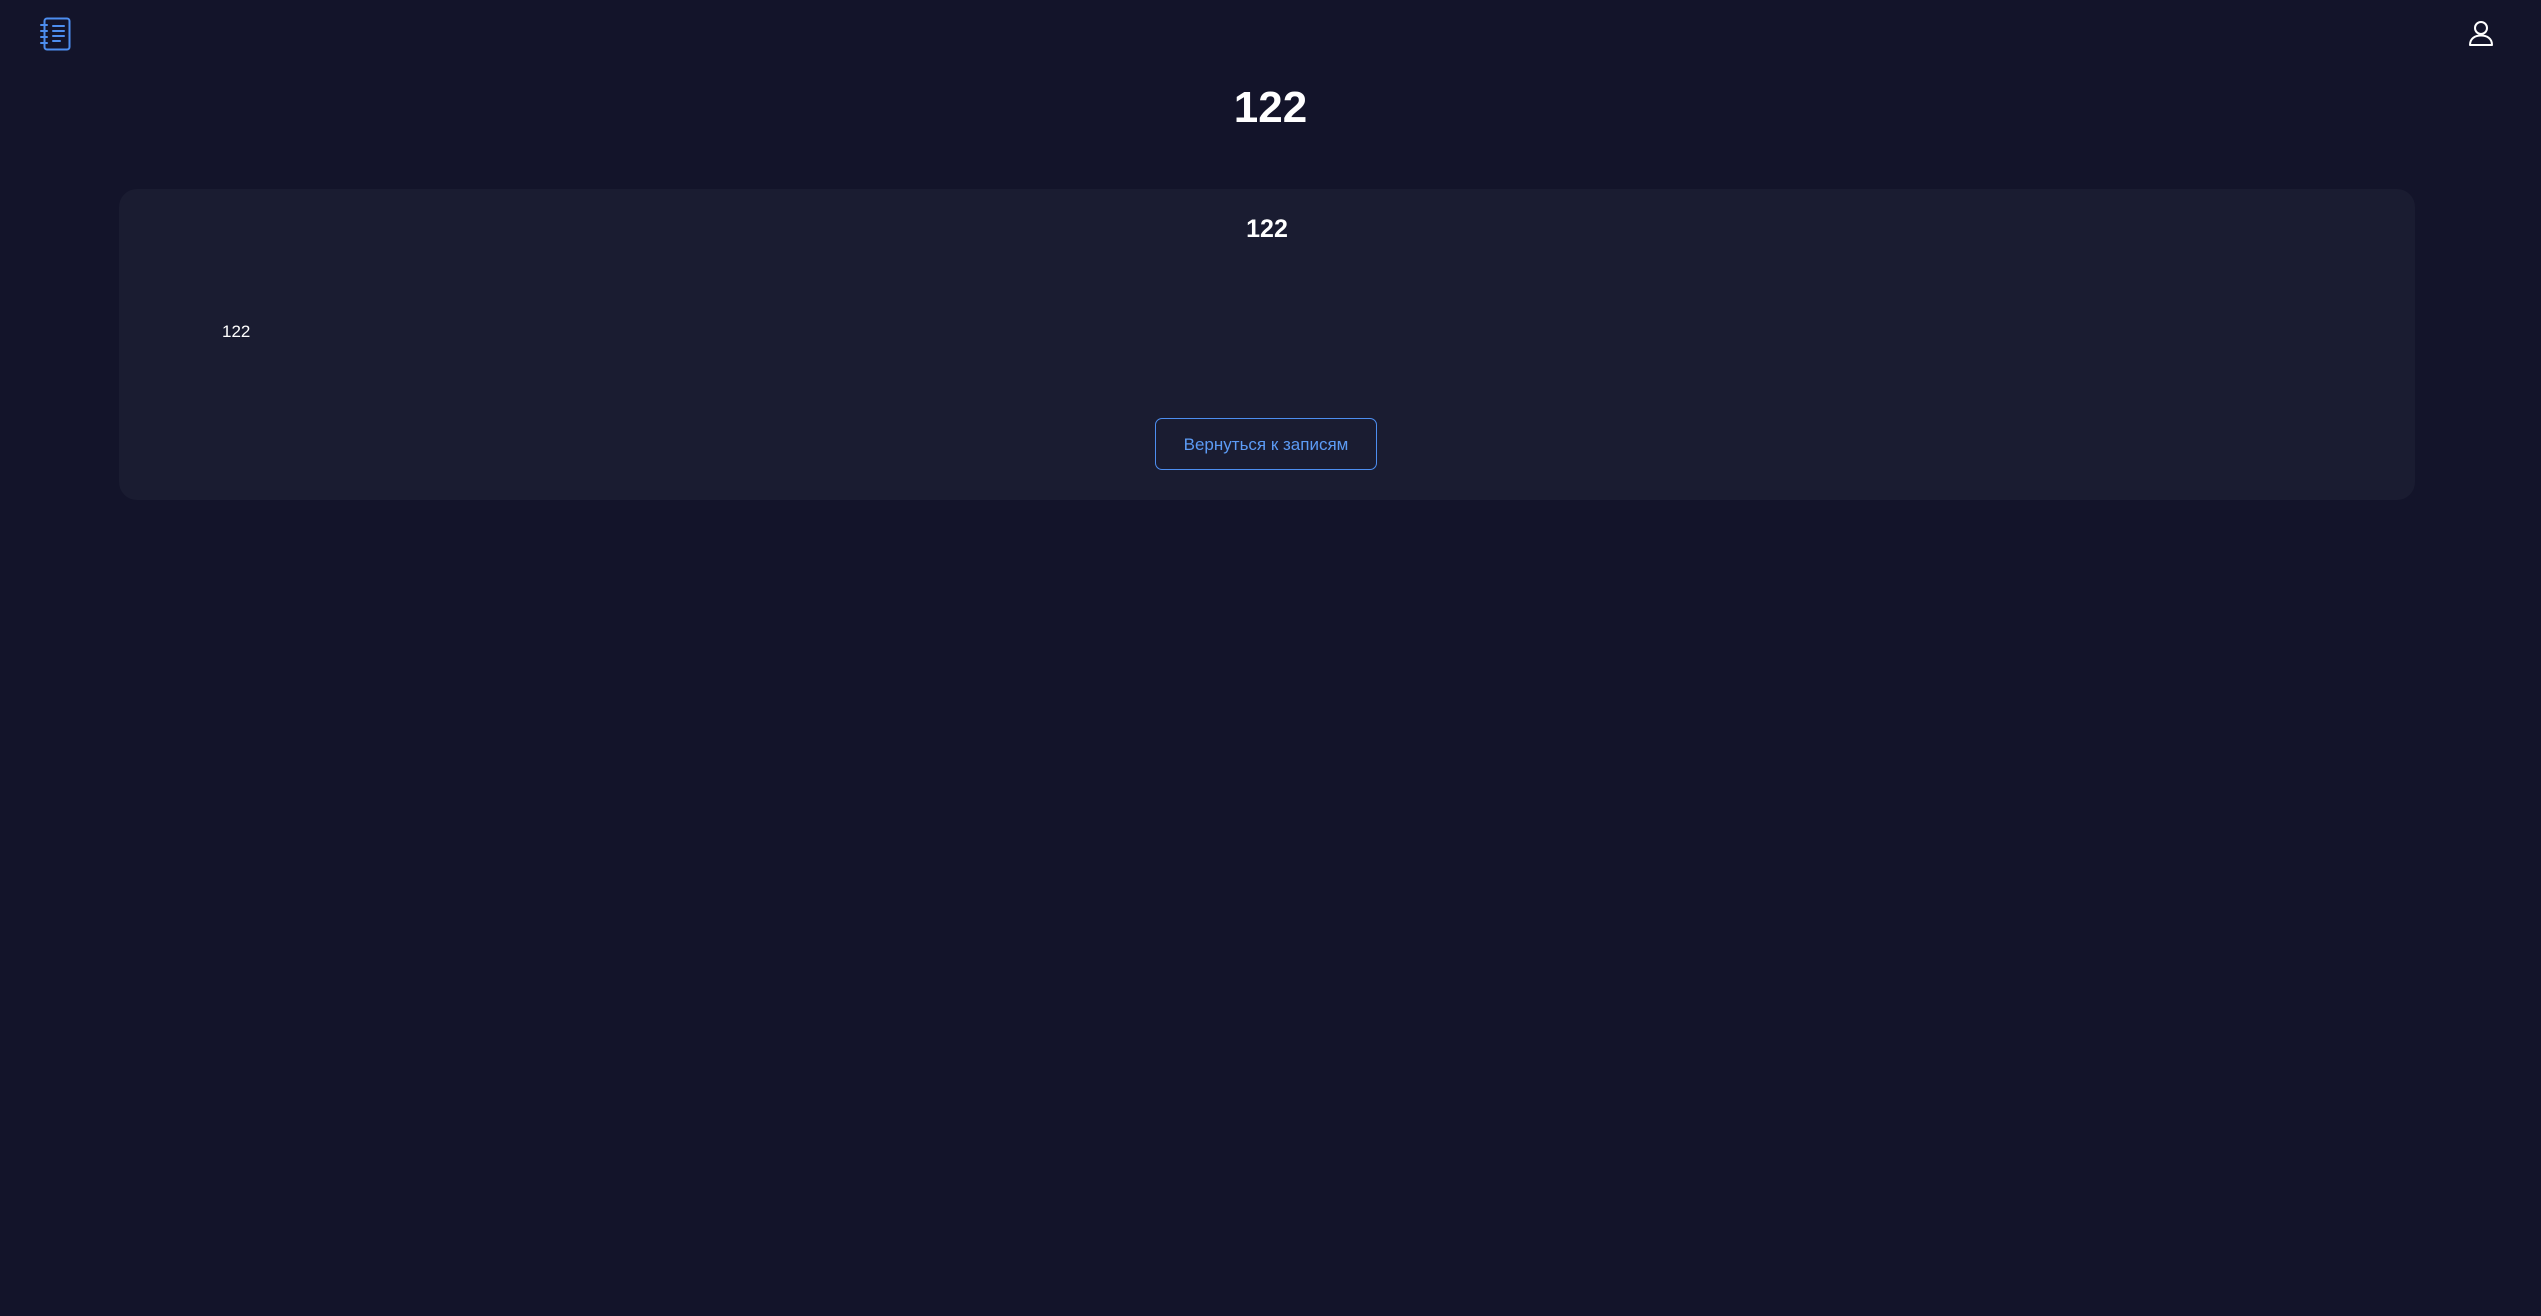 The height and width of the screenshot is (1316, 2541). Describe the element at coordinates (1266, 444) in the screenshot. I see `back-to-notes-button: Вернуться к записям` at that location.